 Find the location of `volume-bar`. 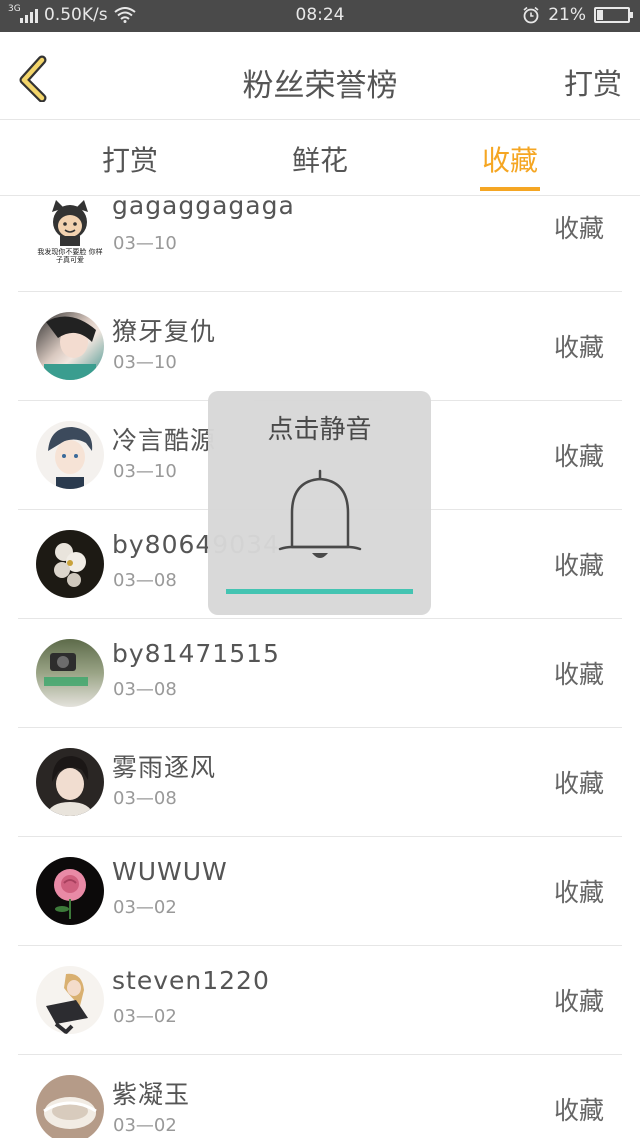

volume-bar is located at coordinates (319, 591).